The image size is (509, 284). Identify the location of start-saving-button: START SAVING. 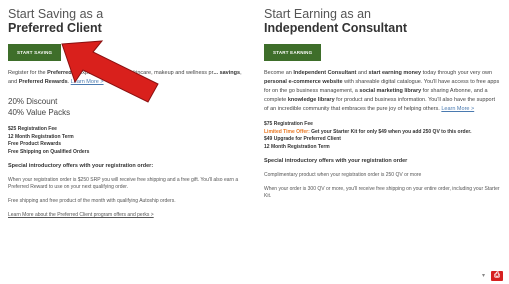
(35, 52).